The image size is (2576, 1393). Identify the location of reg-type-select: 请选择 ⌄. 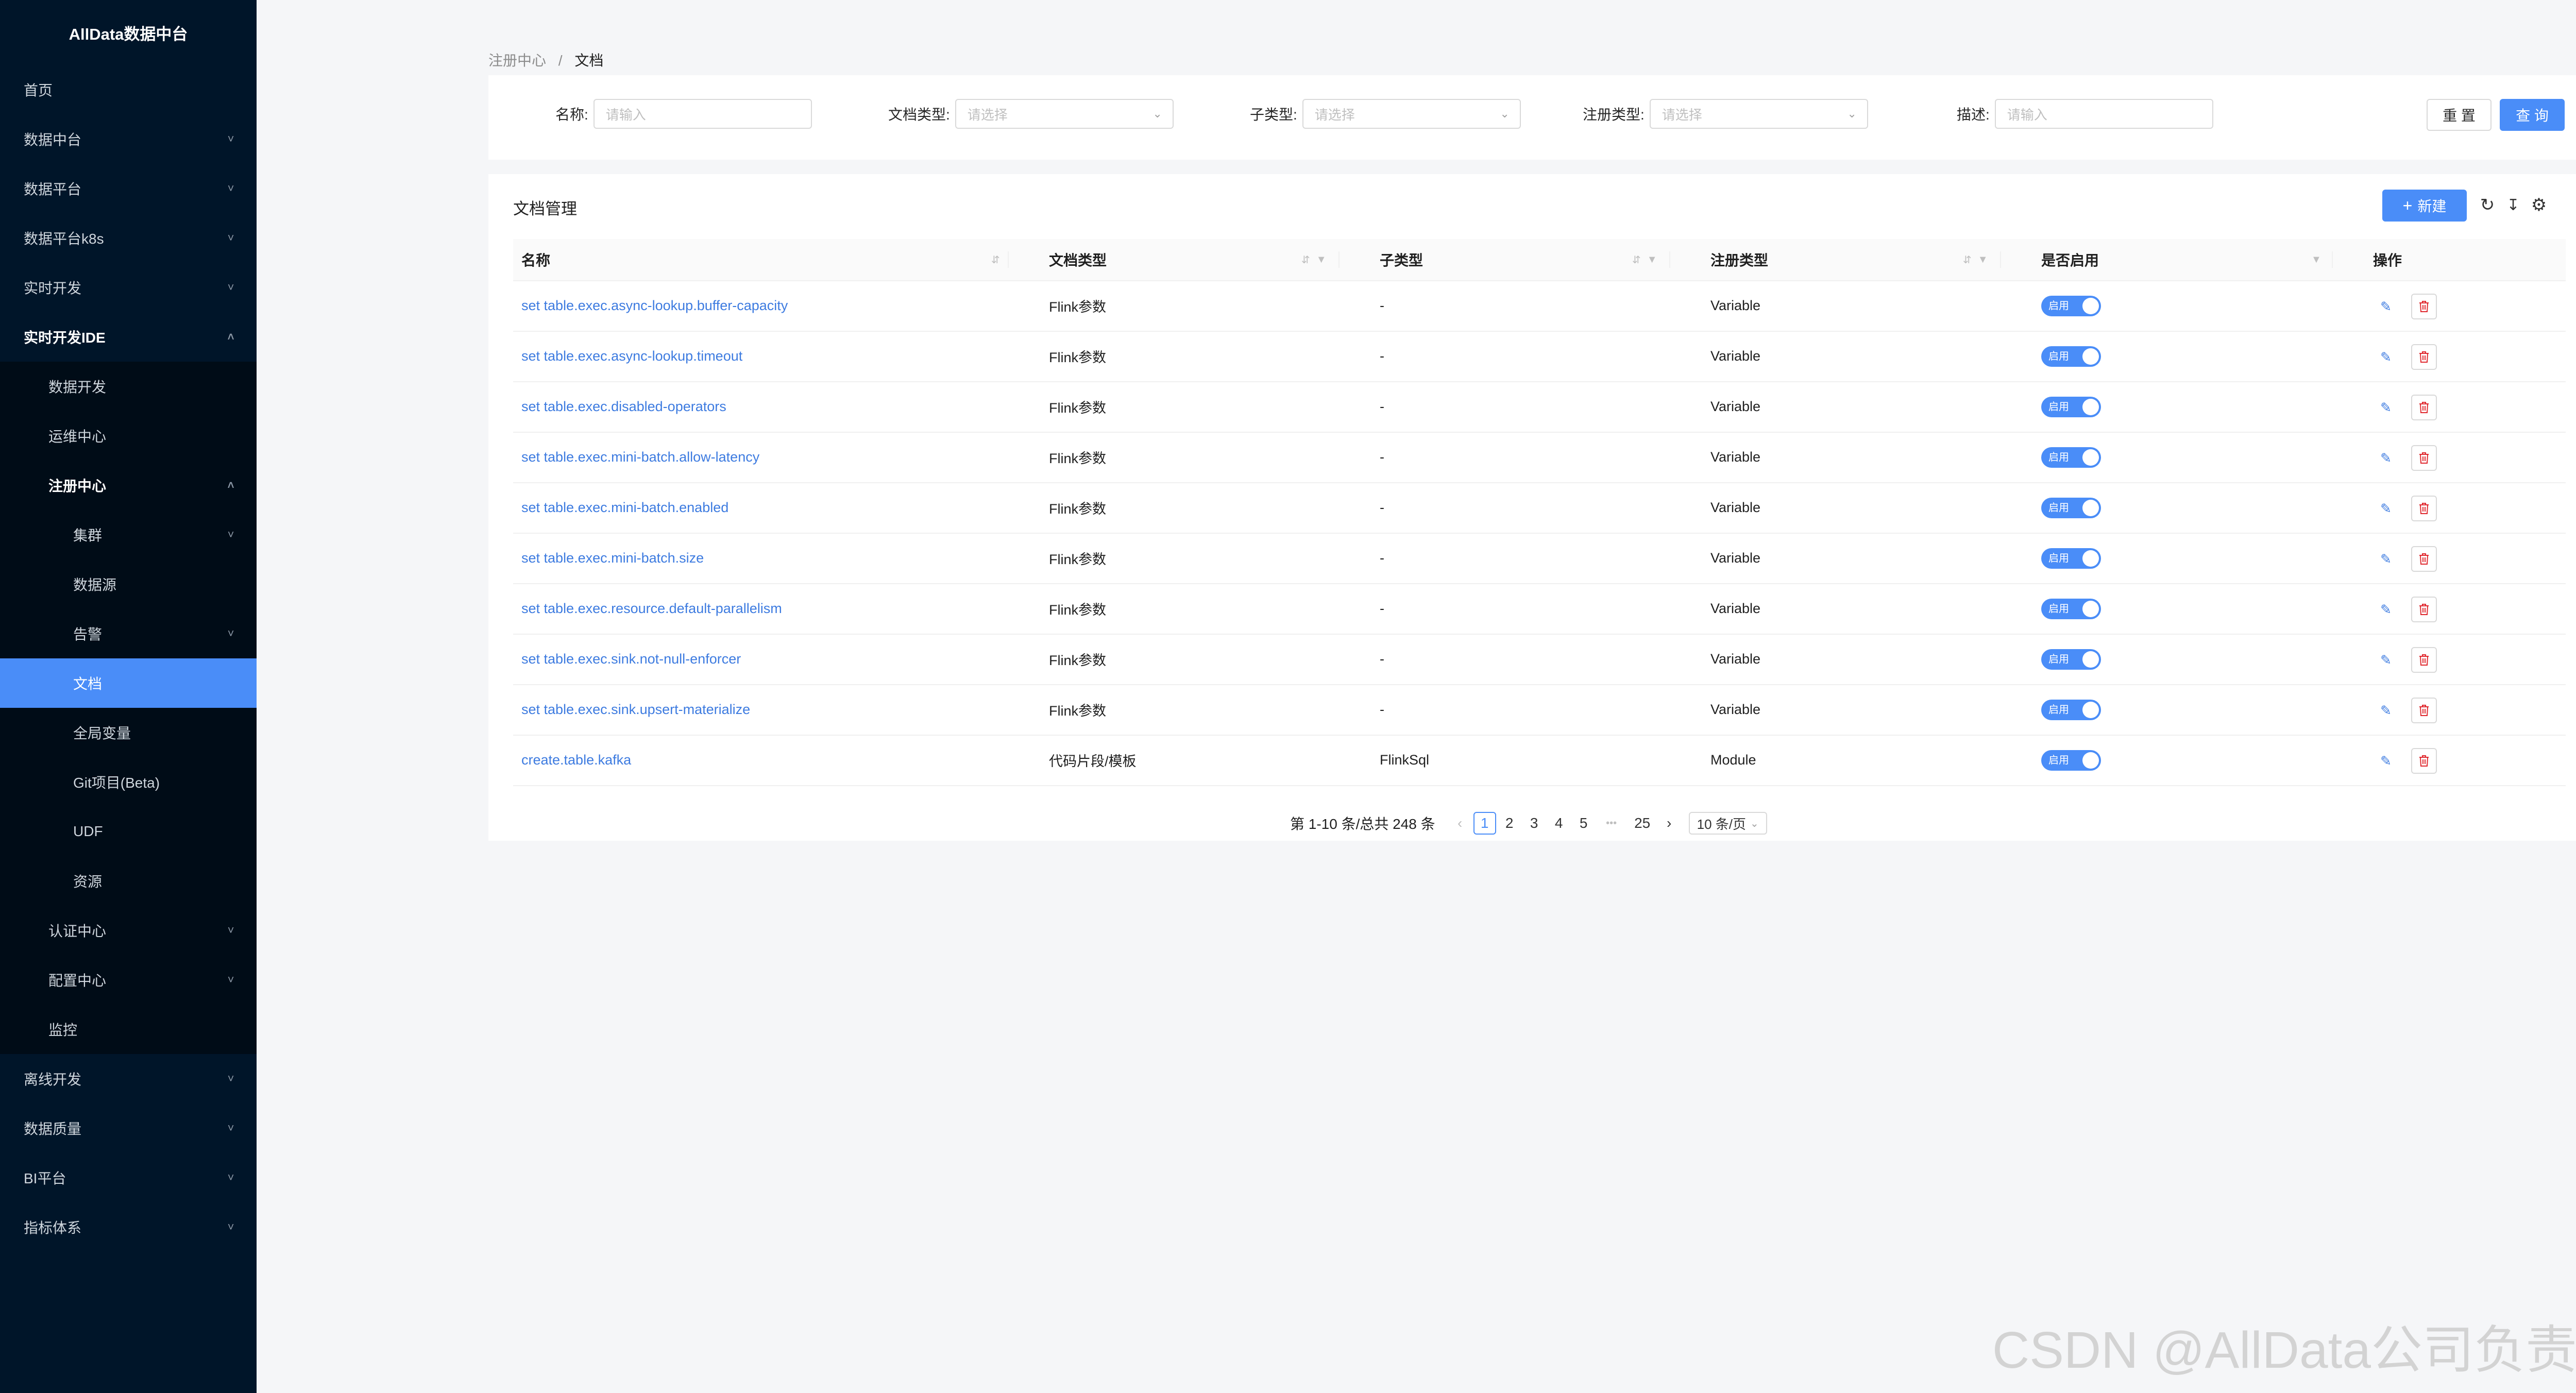
(1758, 114).